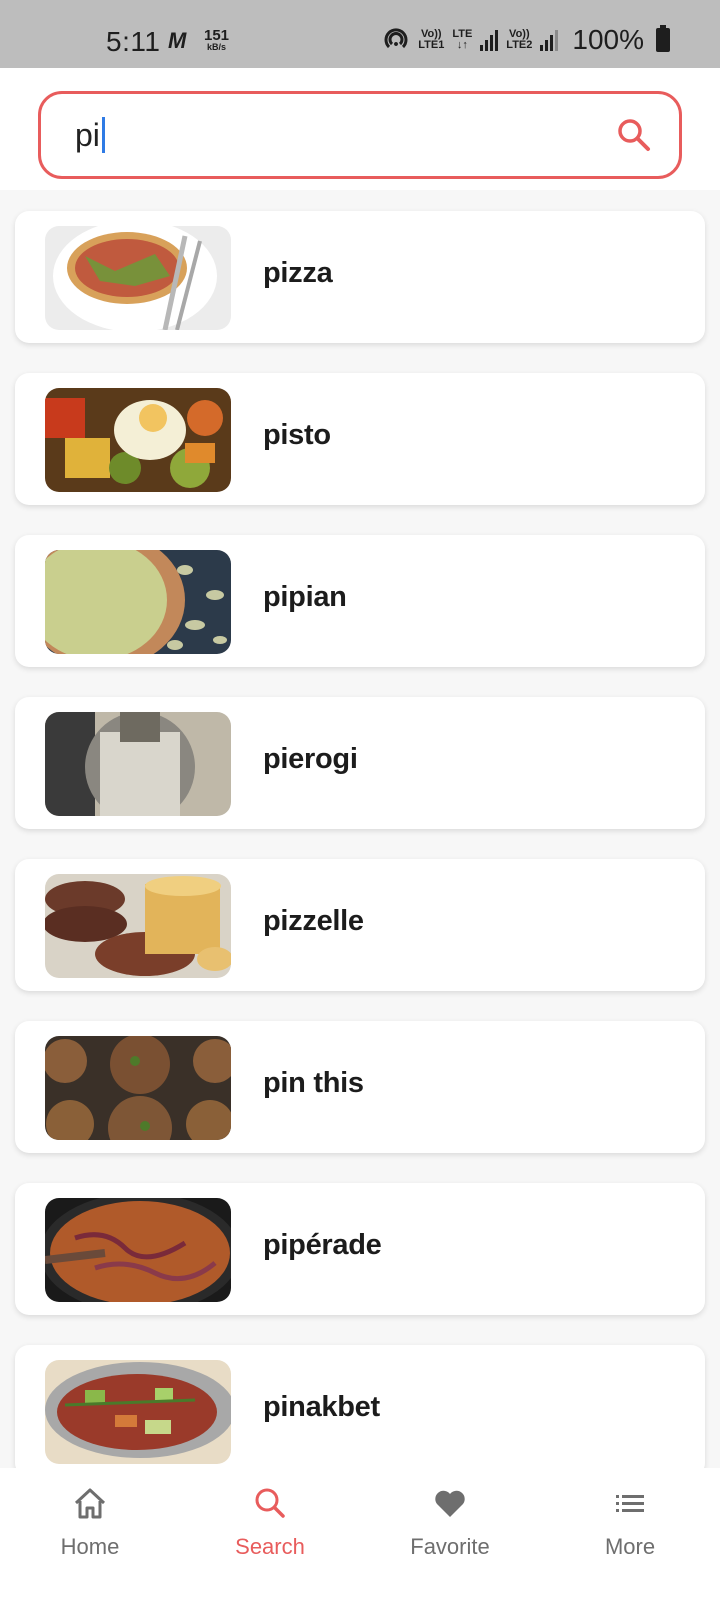  Describe the element at coordinates (663, 38) in the screenshot. I see `battery-icon` at that location.